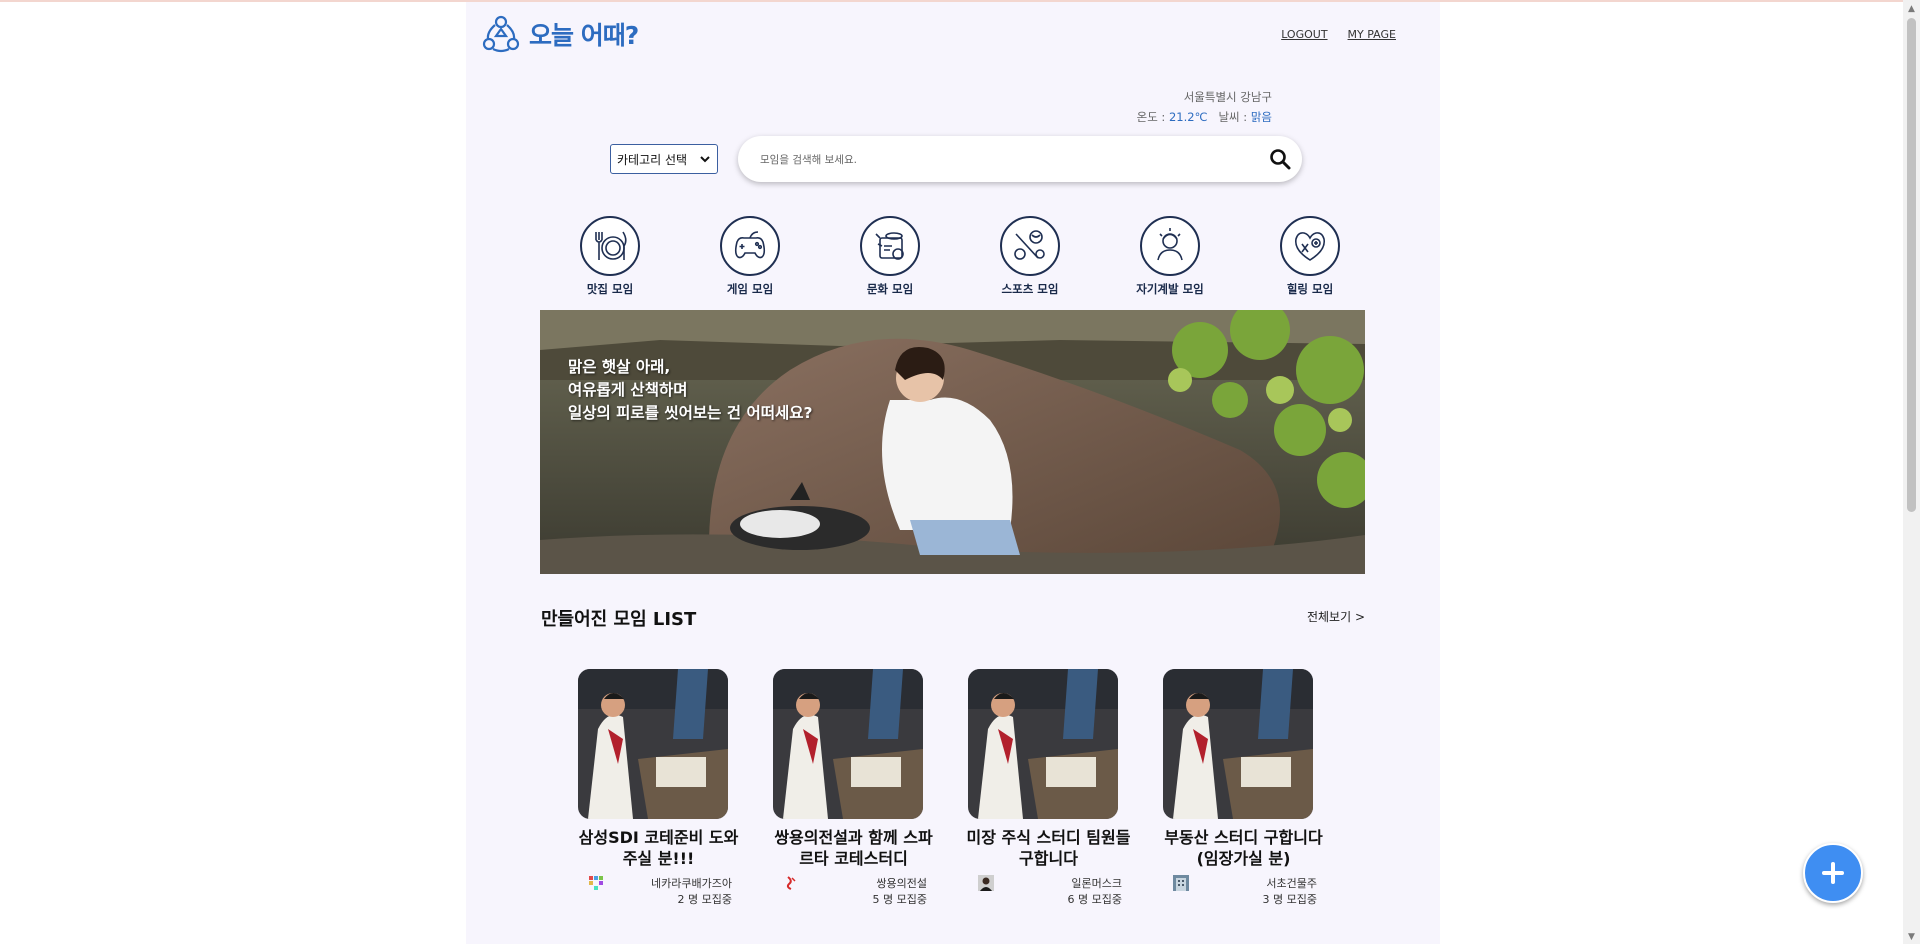  Describe the element at coordinates (750, 246) in the screenshot. I see `gamepad-icon` at that location.